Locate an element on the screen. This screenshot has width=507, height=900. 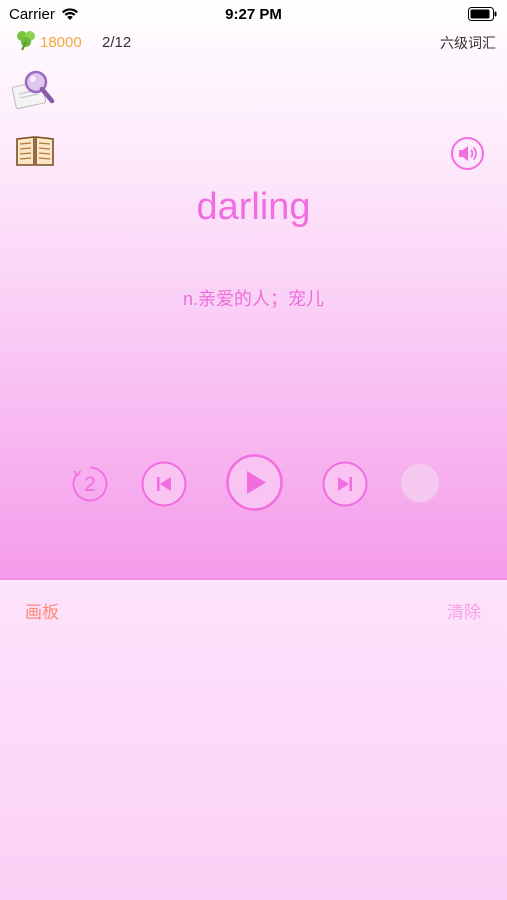
repeat-count-label: 2 is located at coordinates (90, 484).